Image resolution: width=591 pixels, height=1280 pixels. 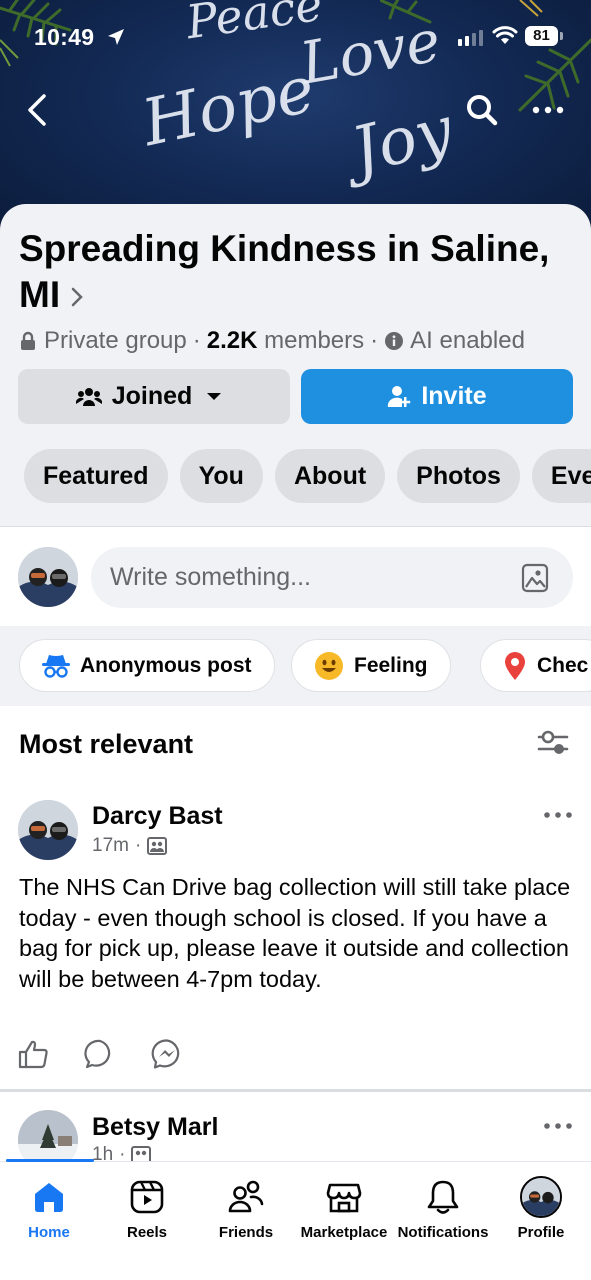 I want to click on photo-icon, so click(x=535, y=578).